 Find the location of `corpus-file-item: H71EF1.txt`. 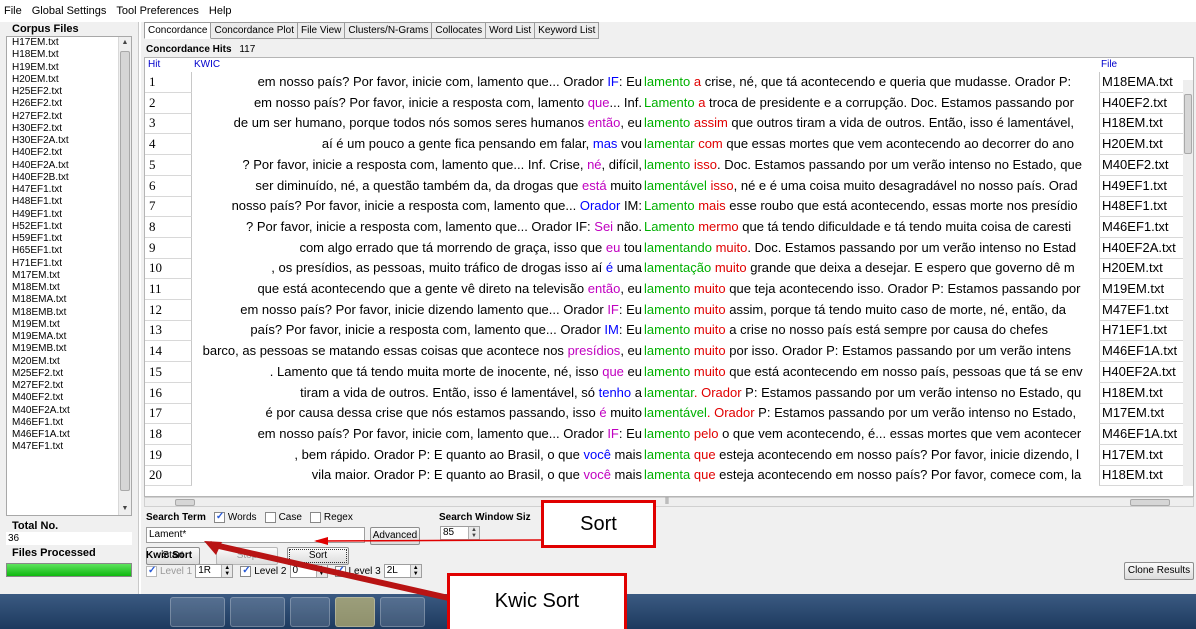

corpus-file-item: H71EF1.txt is located at coordinates (63, 264).